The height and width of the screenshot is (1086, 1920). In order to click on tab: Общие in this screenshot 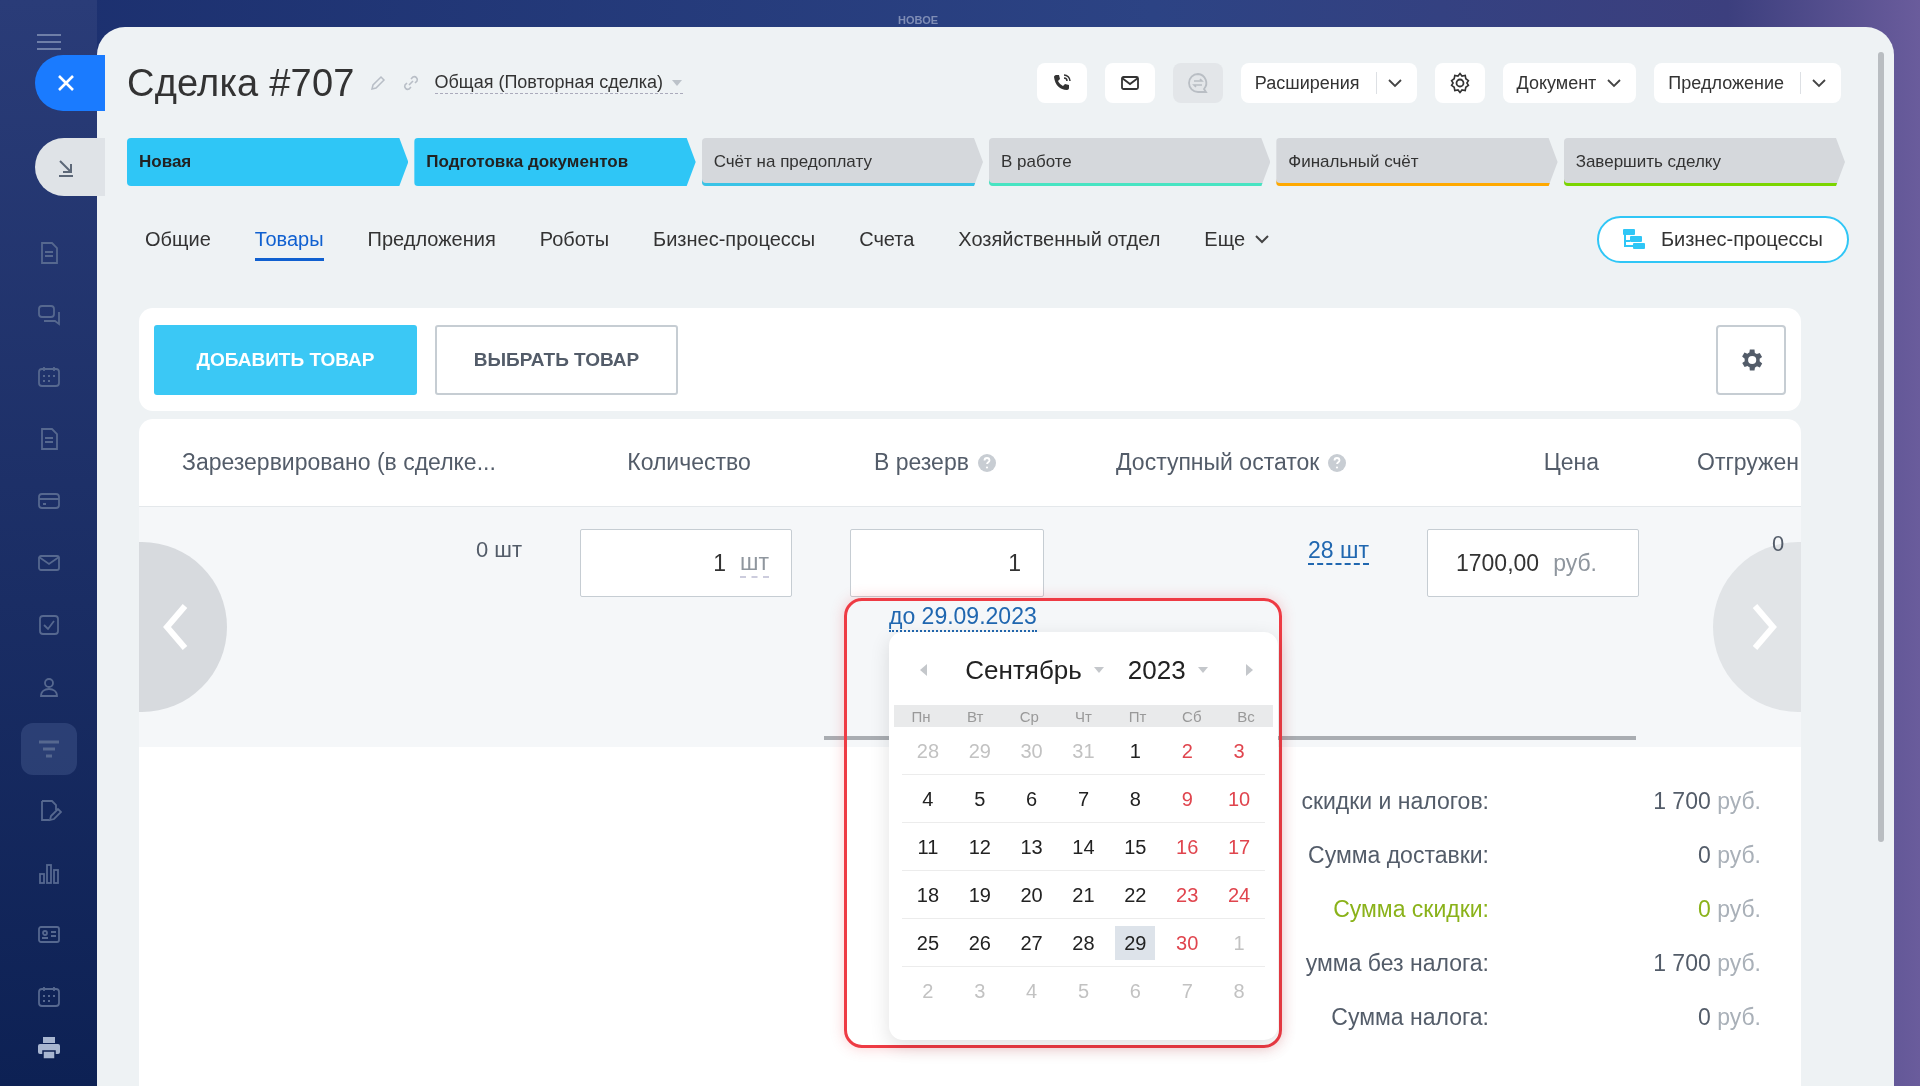, I will do `click(178, 239)`.